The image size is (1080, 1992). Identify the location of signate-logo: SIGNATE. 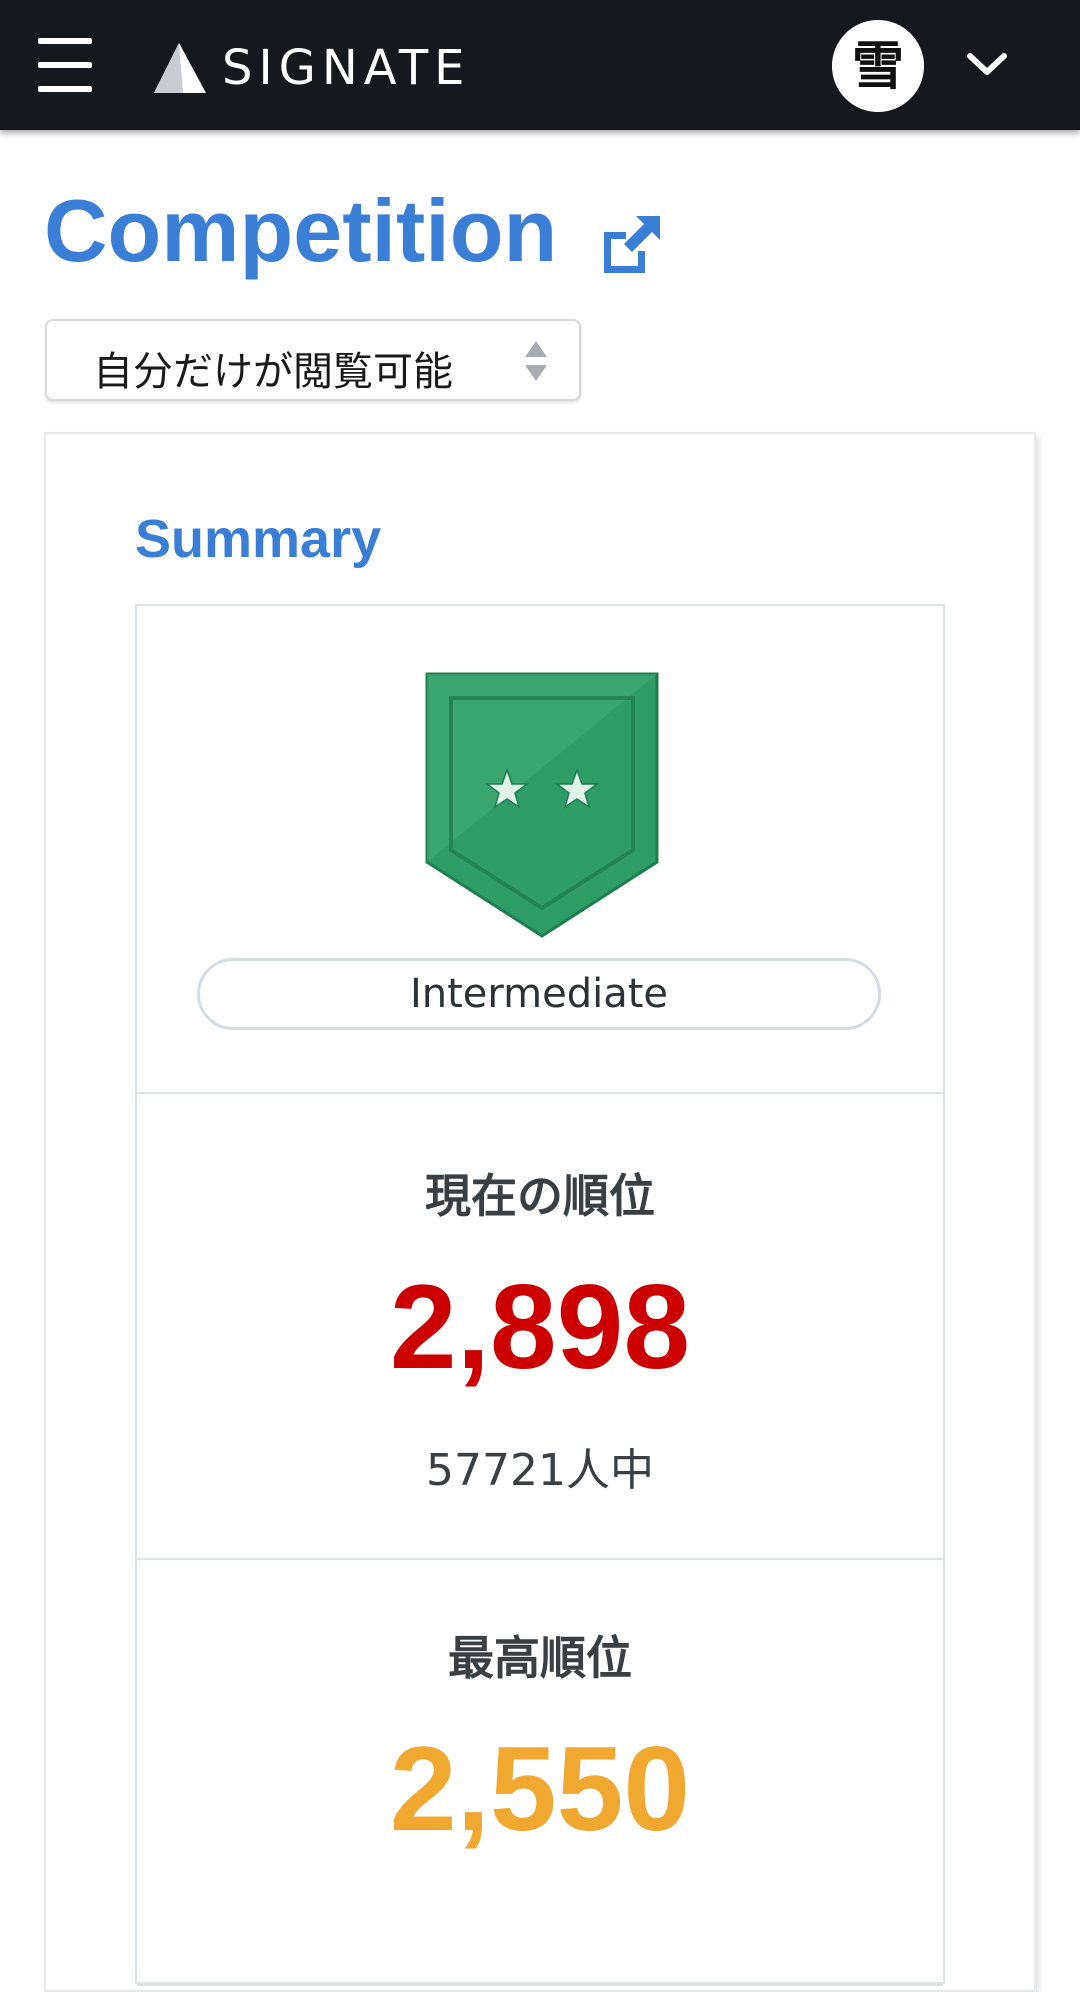
(310, 68).